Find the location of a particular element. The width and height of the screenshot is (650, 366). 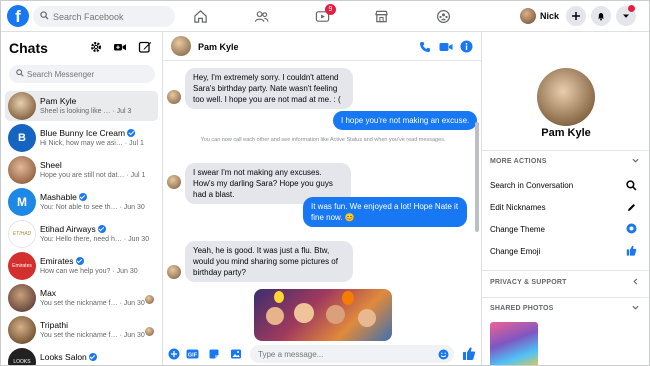

nav-groups-tab is located at coordinates (443, 16).